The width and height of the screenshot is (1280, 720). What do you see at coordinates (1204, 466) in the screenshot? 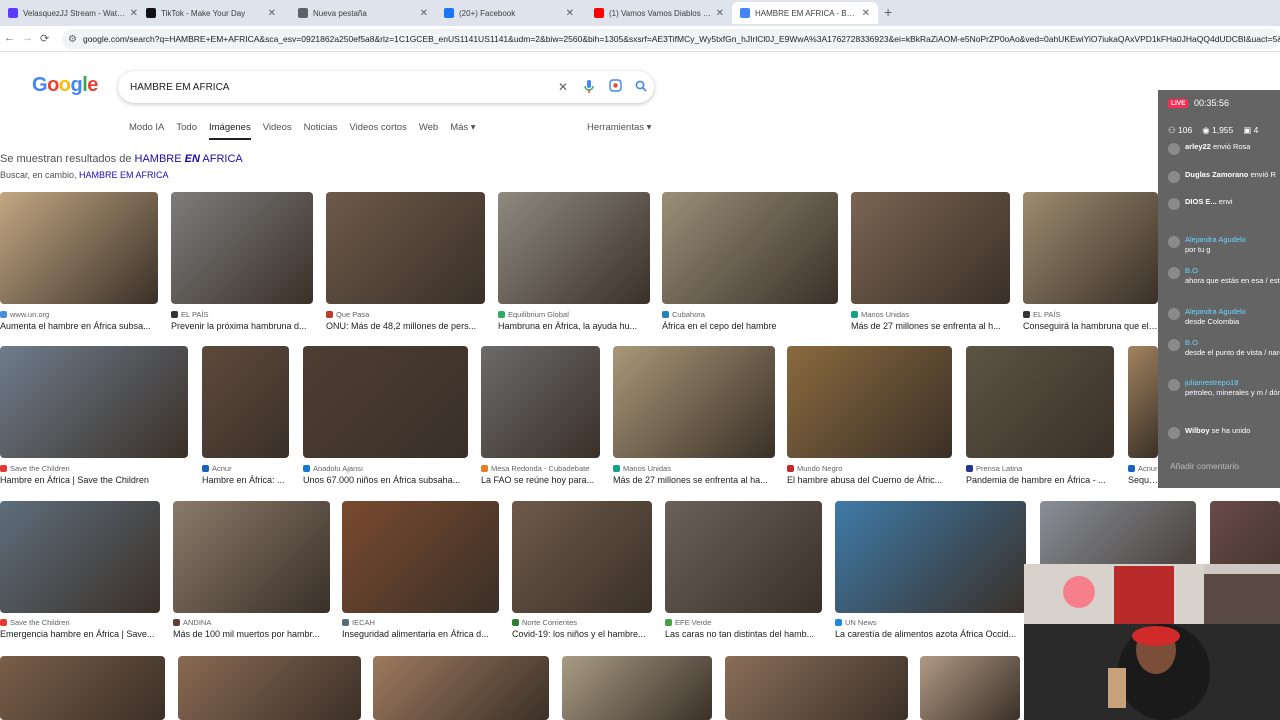
I see `add-comment-input: Añadir comentario` at bounding box center [1204, 466].